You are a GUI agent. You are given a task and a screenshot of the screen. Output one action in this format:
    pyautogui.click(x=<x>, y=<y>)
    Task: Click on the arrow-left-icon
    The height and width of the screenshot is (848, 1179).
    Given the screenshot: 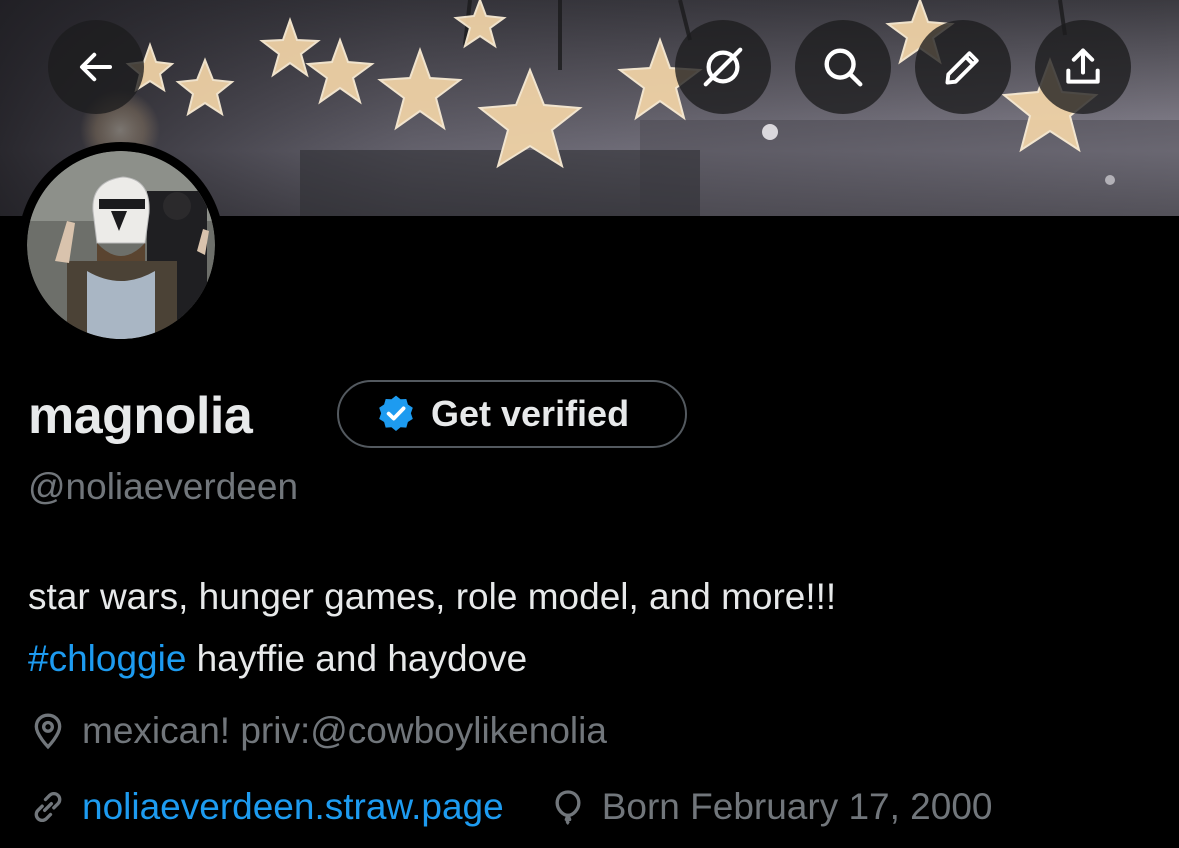 What is the action you would take?
    pyautogui.click(x=96, y=67)
    